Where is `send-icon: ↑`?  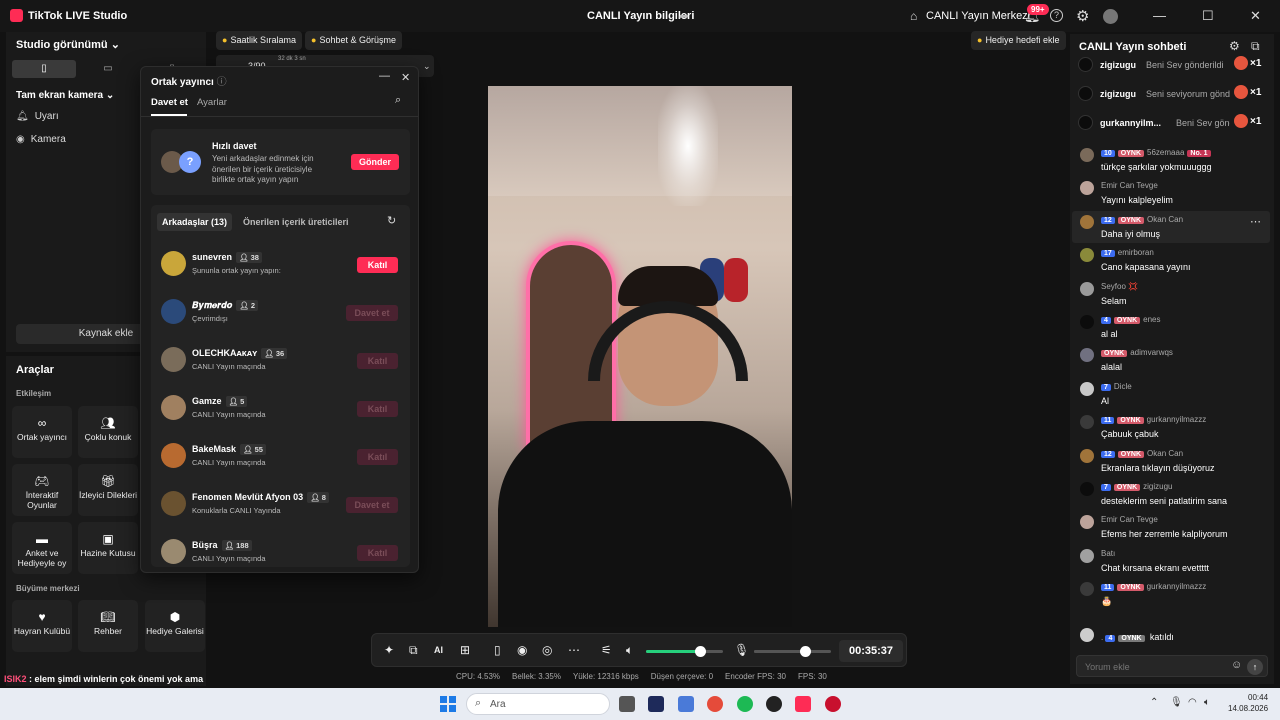
send-icon: ↑ is located at coordinates (1255, 667).